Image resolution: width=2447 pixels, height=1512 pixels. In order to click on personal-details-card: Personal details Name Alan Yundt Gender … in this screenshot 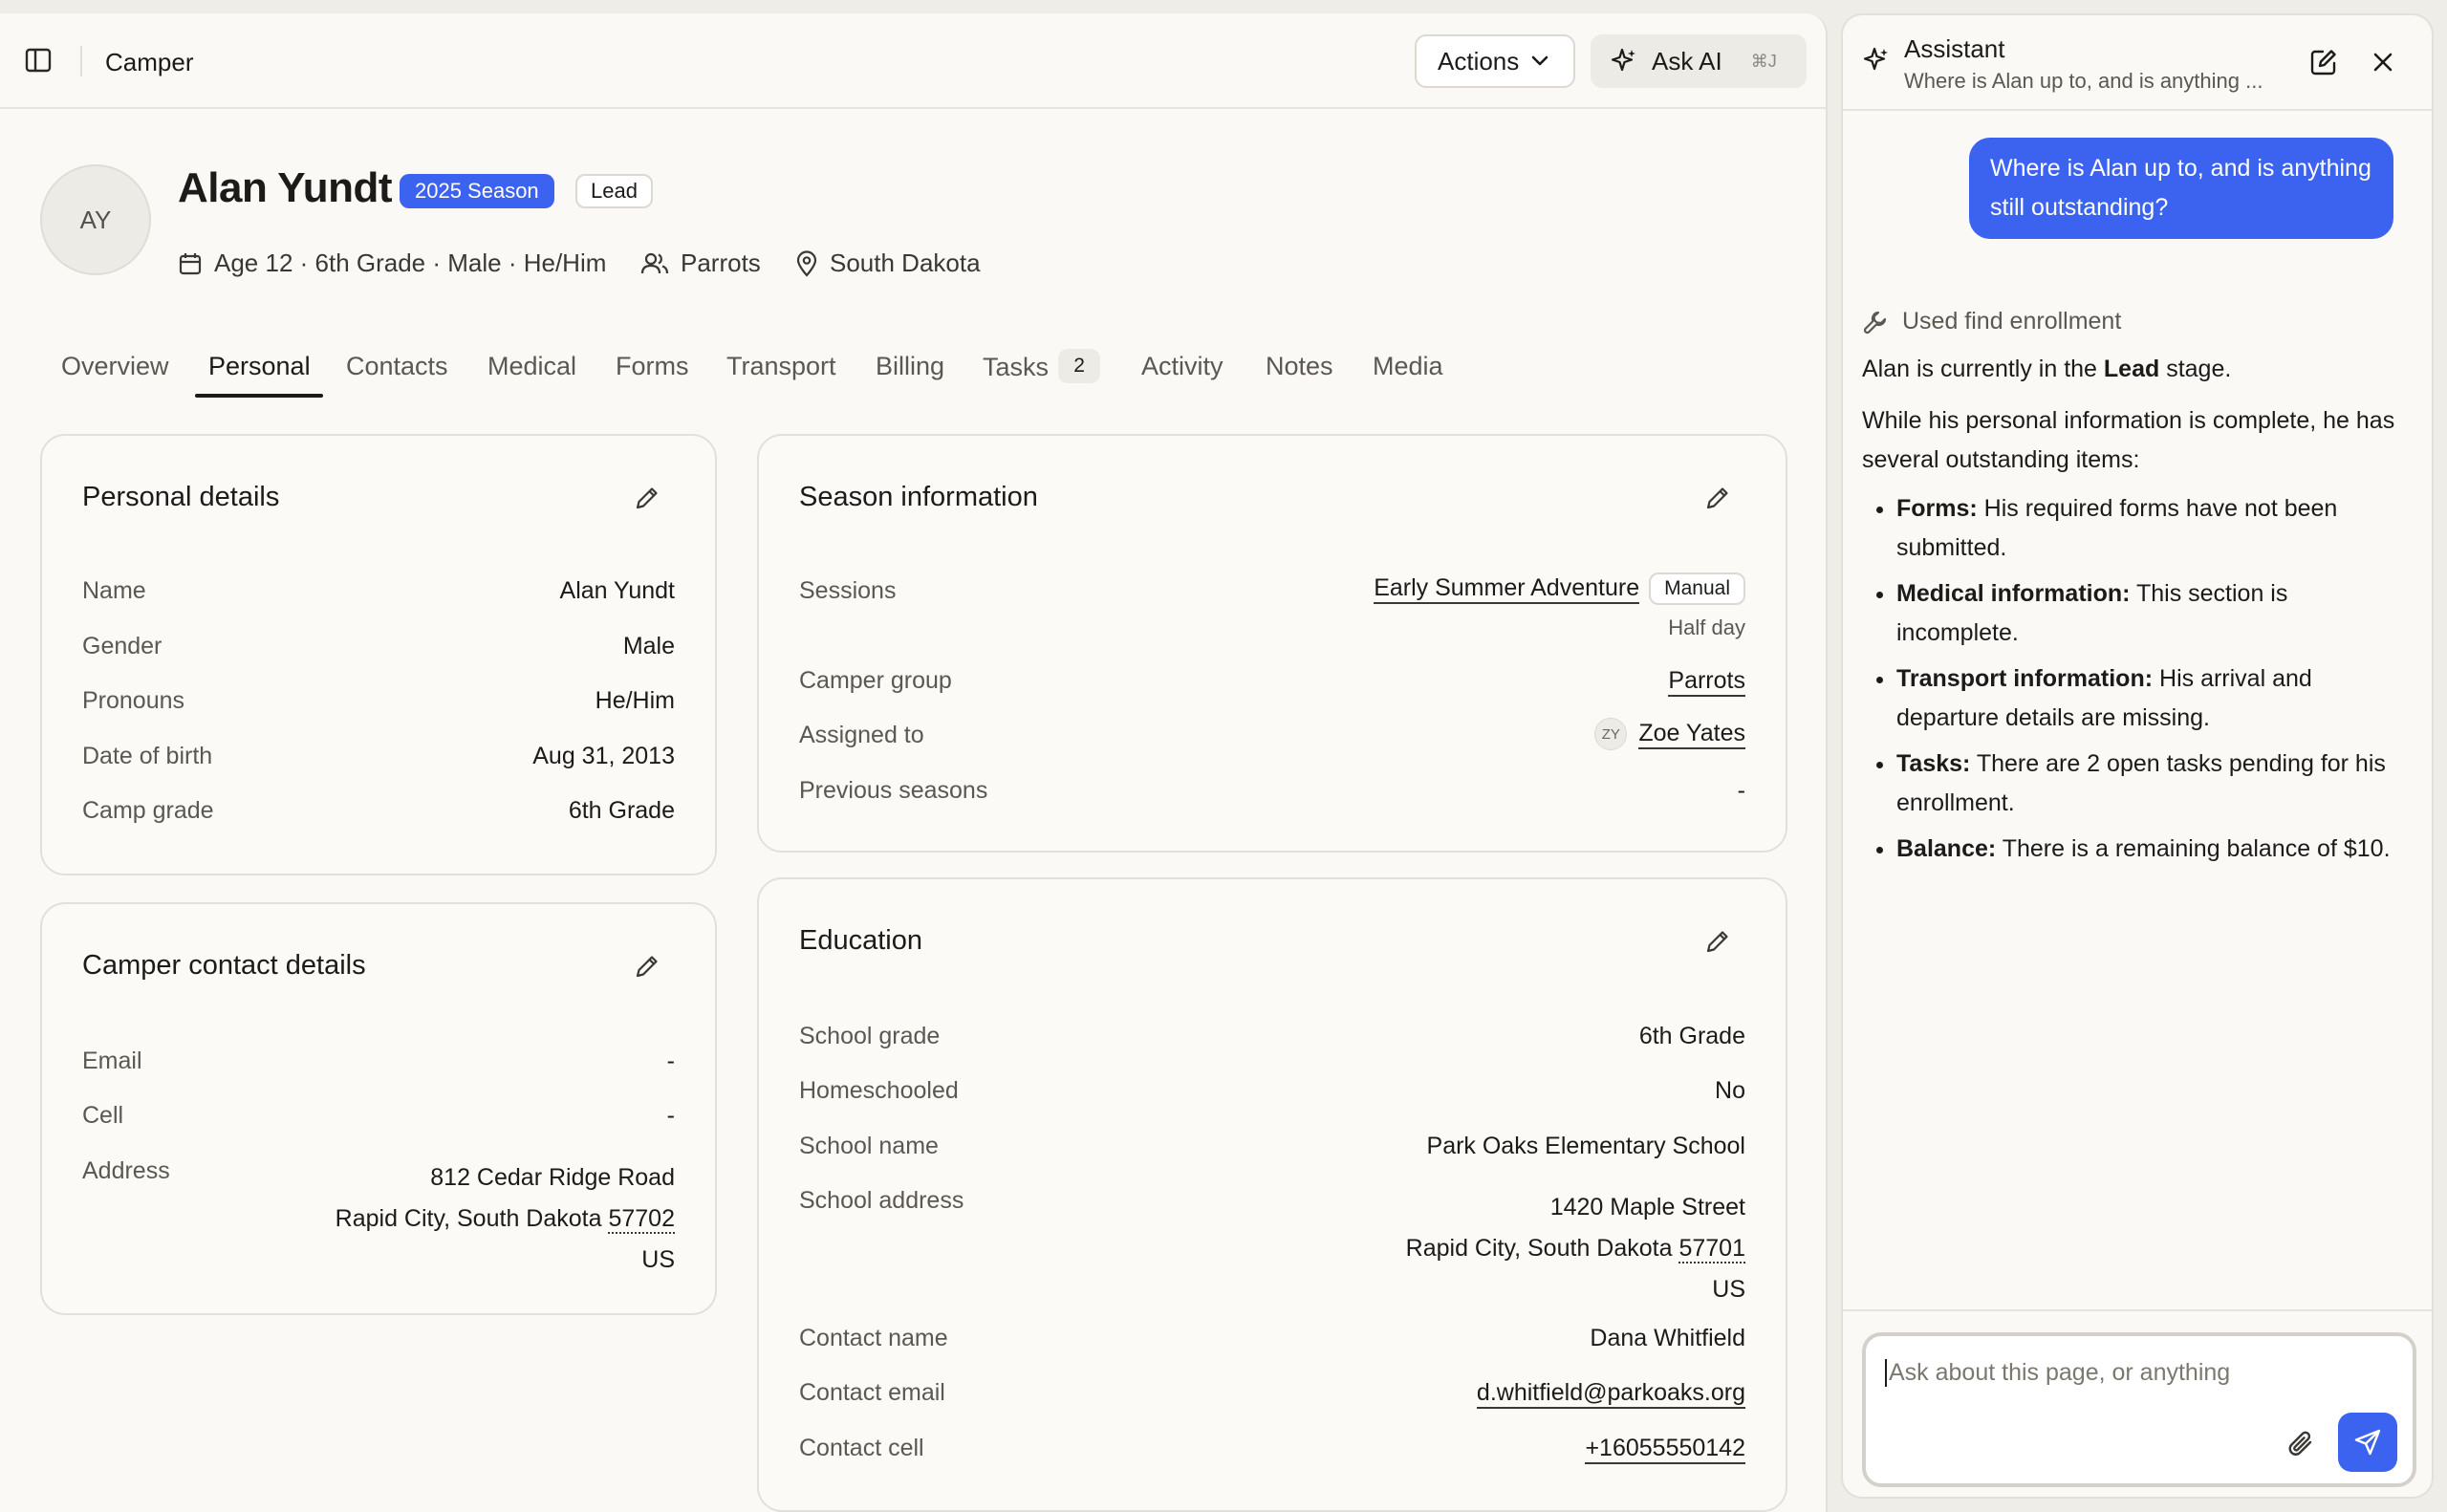, I will do `click(378, 654)`.